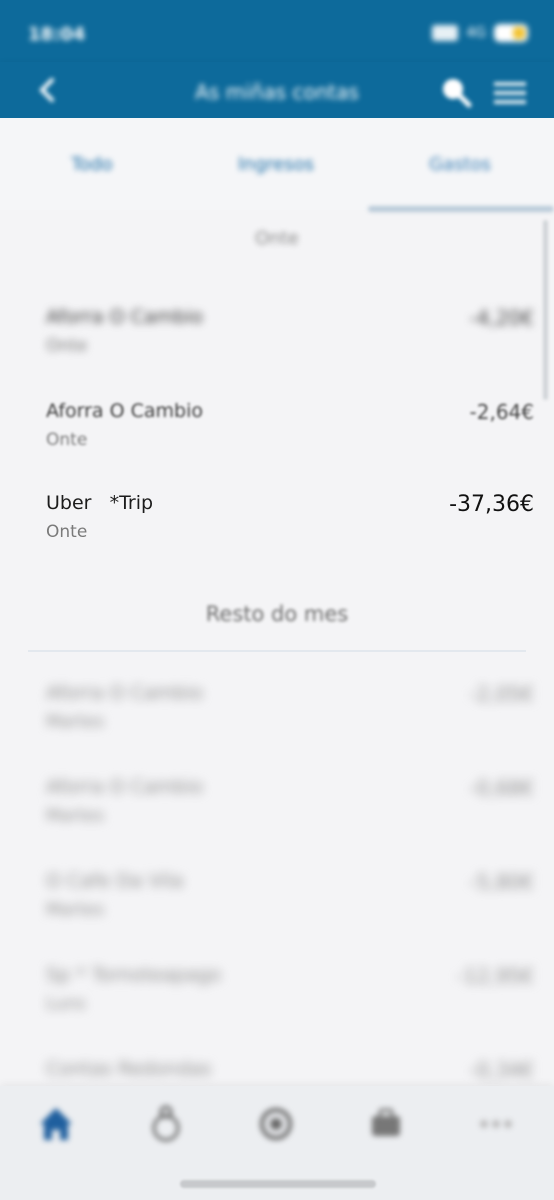 The height and width of the screenshot is (1200, 554). I want to click on transaction-merchant: O Cafe Da Vila, so click(115, 881).